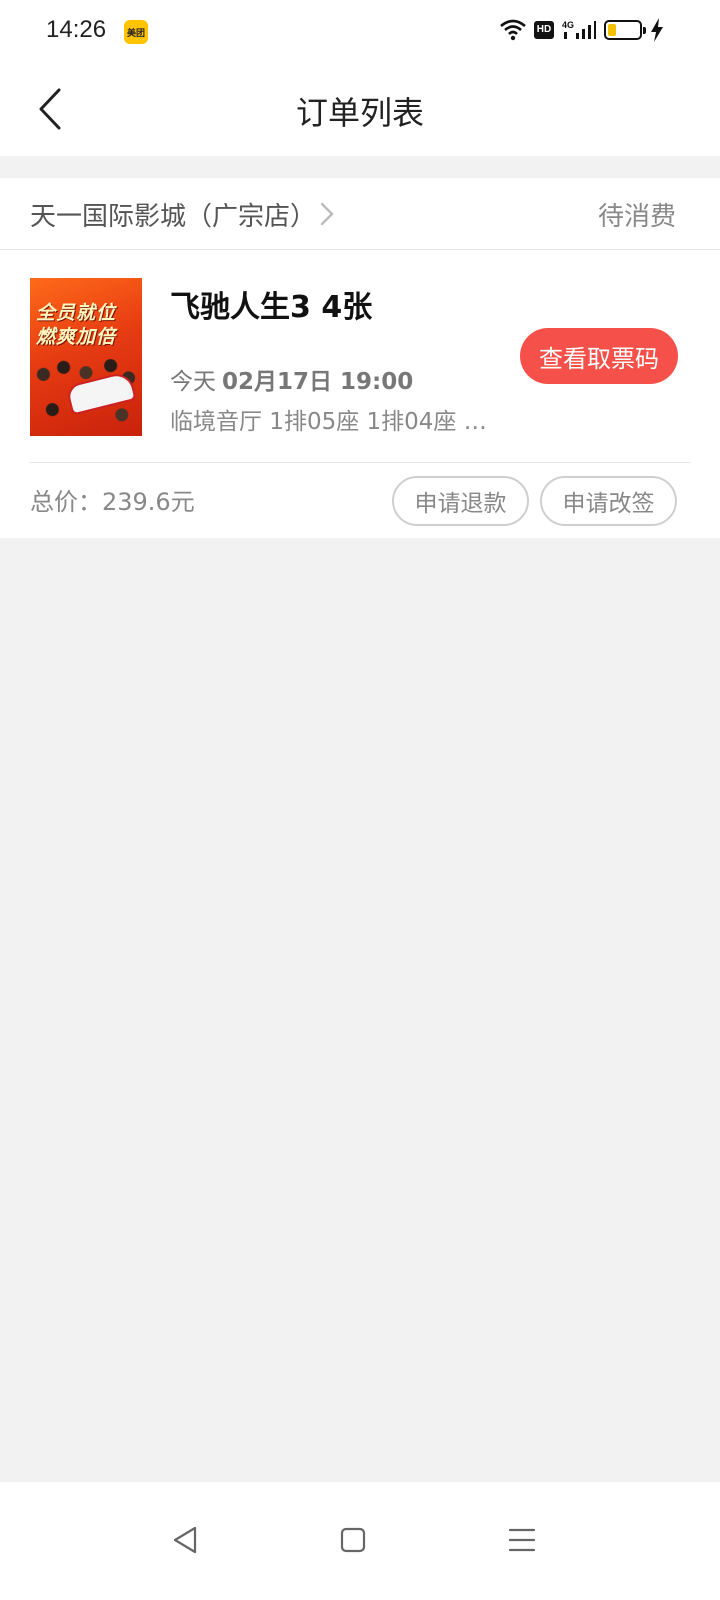 This screenshot has width=720, height=1600. Describe the element at coordinates (359, 113) in the screenshot. I see `page-title: 订单列表` at that location.